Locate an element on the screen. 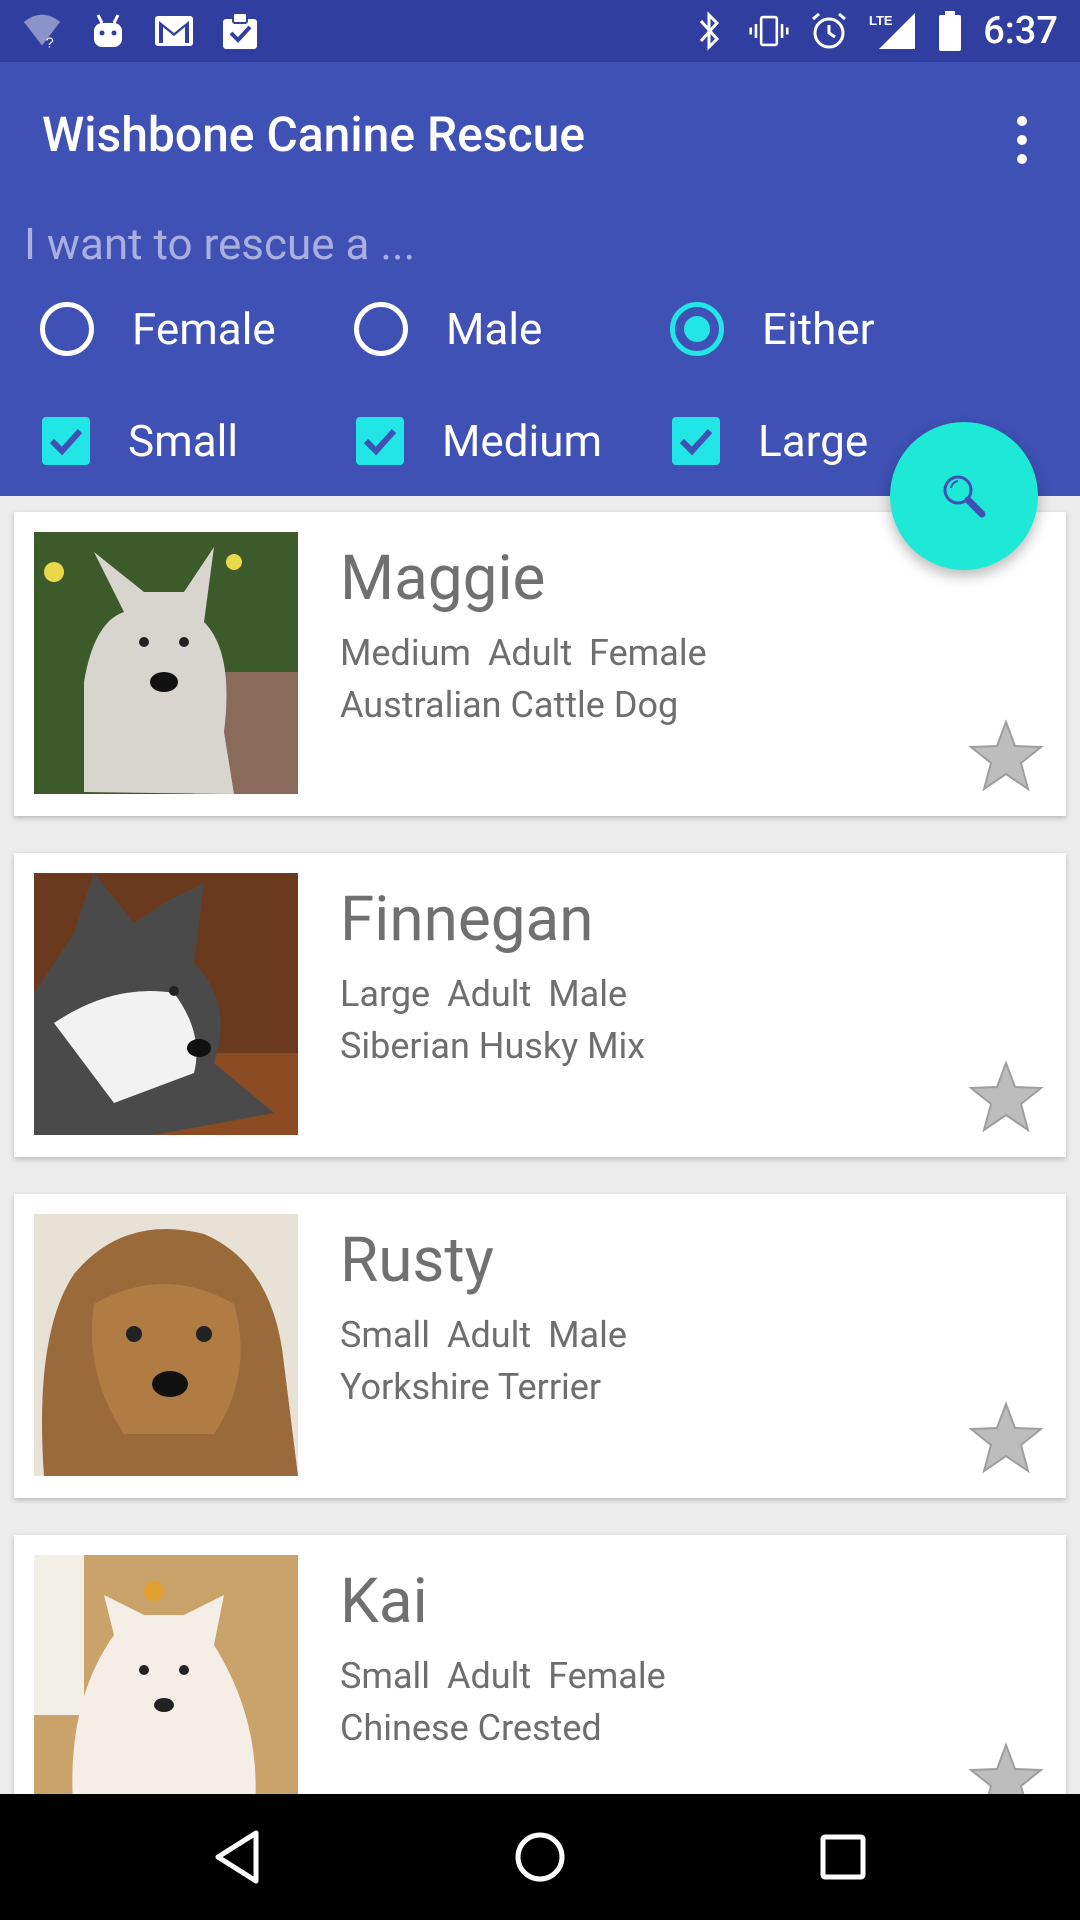  clipboard-check-icon is located at coordinates (240, 31).